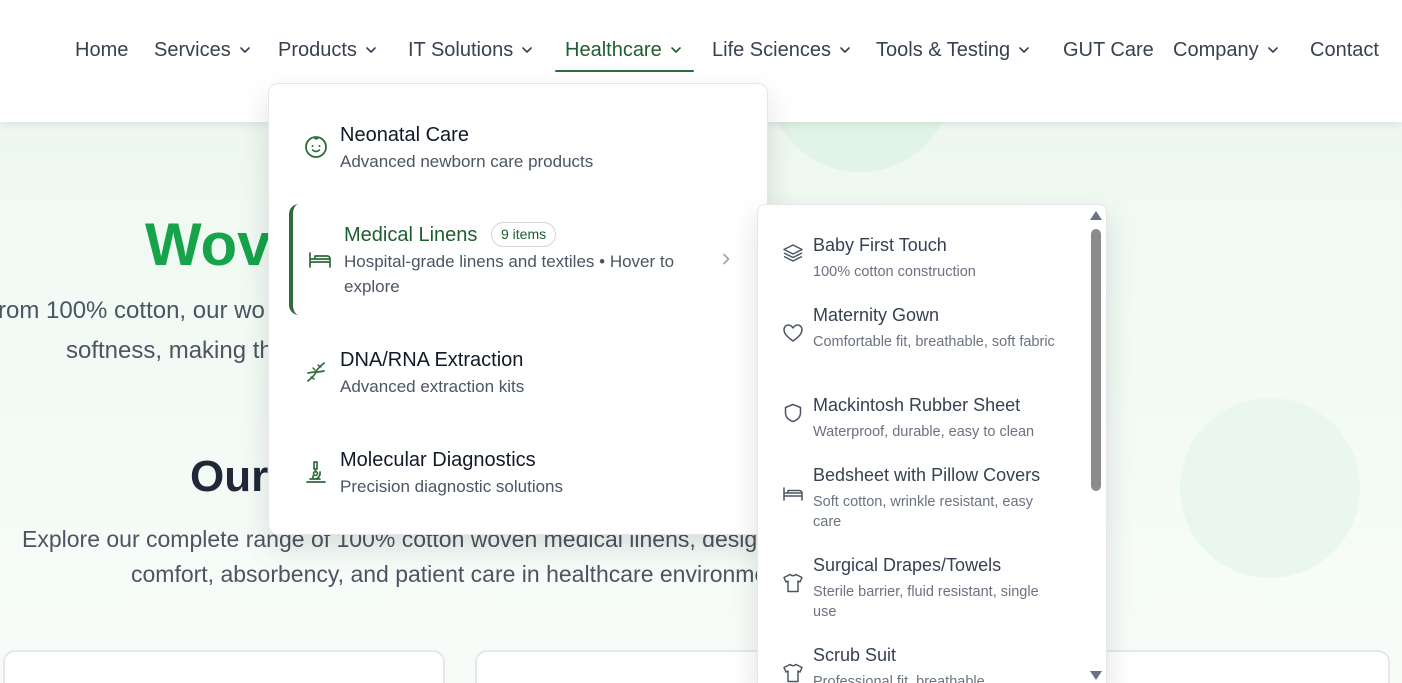  I want to click on dropdown-item-title: Molecular Diagnostics, so click(438, 460).